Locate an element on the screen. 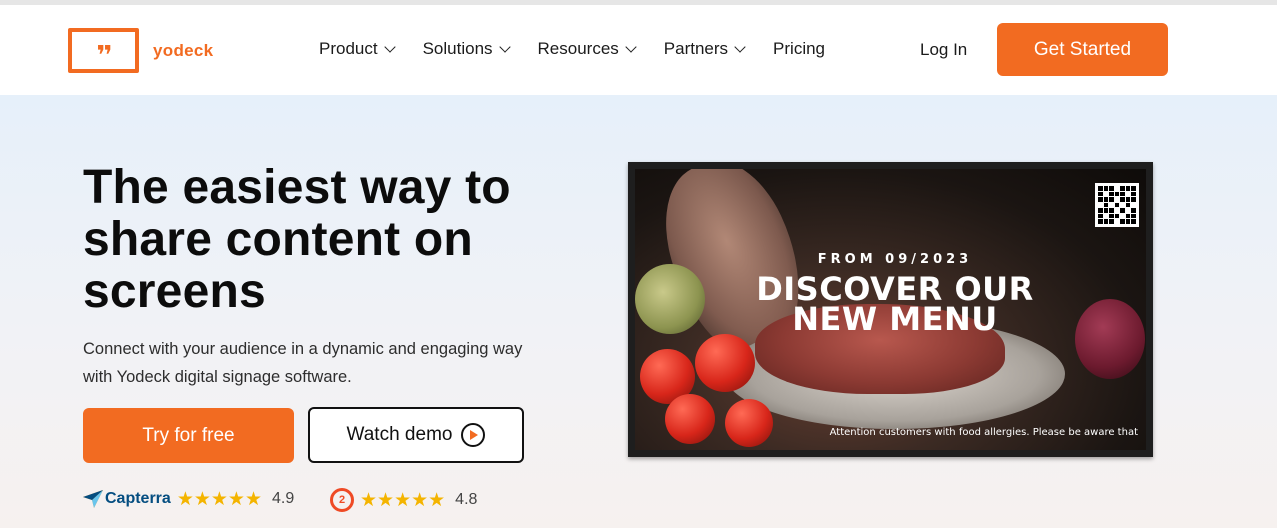 This screenshot has height=528, width=1277. nav-item-partners: Partners is located at coordinates (704, 49).